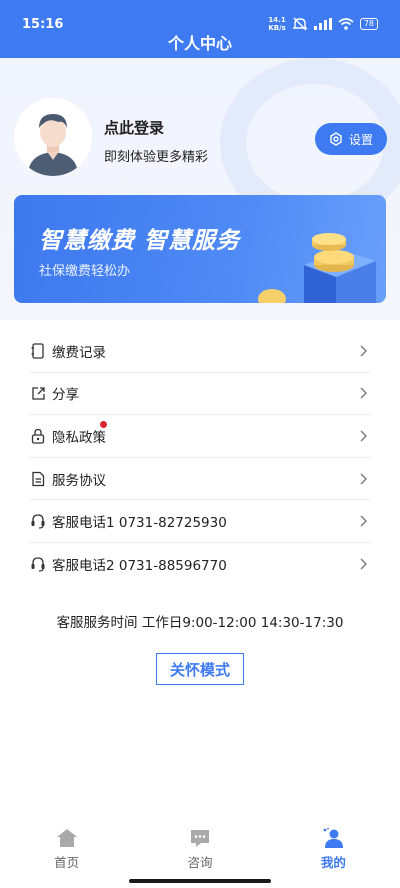 Image resolution: width=400 pixels, height=888 pixels. I want to click on promo-banner: 智慧缴费 智慧服务 社保缴费轻松办, so click(200, 249).